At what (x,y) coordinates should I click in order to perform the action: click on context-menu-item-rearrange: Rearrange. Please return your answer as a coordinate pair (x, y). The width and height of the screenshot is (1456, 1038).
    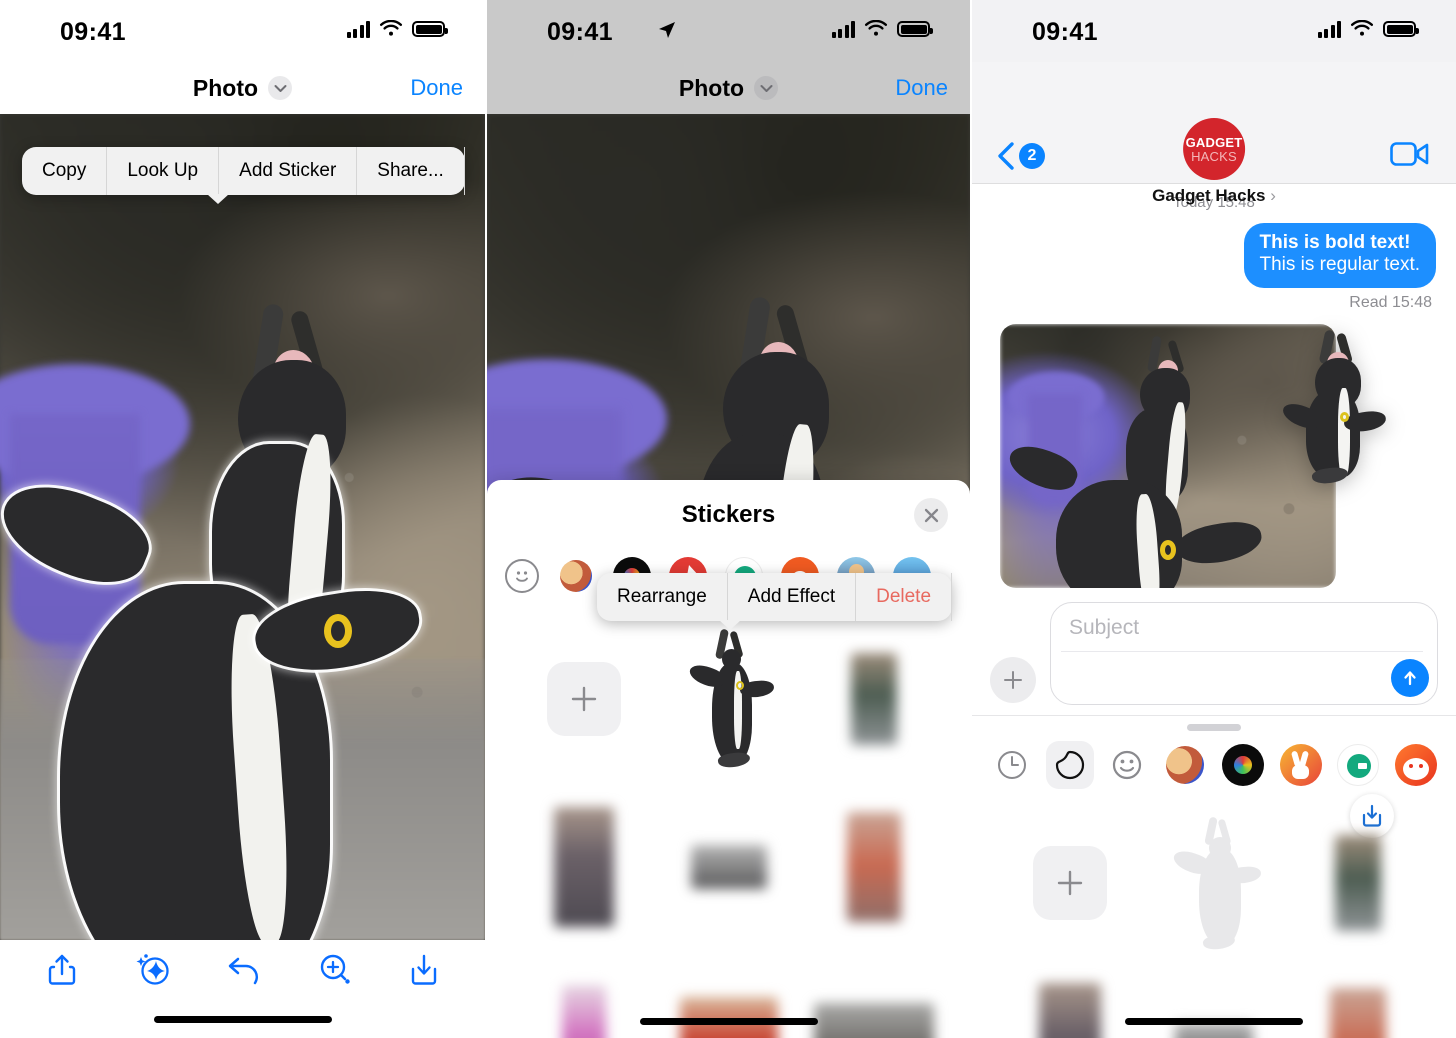
    Looking at the image, I should click on (662, 597).